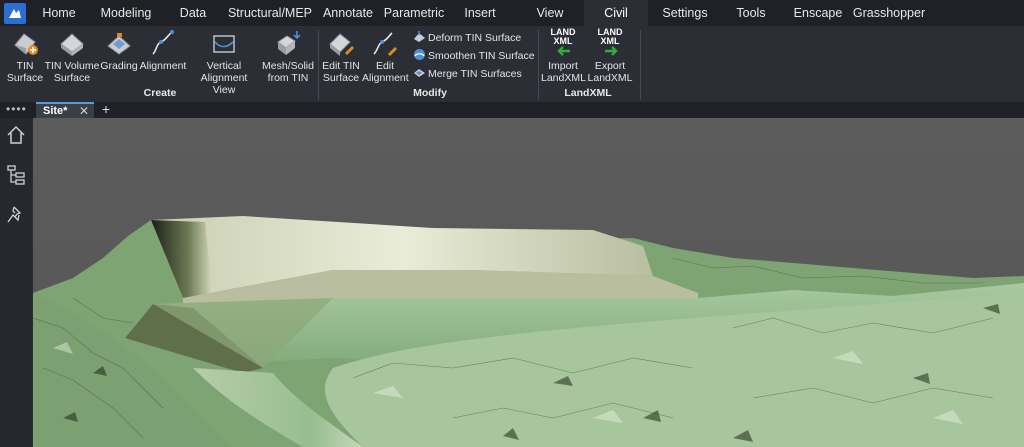 The height and width of the screenshot is (447, 1024). What do you see at coordinates (889, 13) in the screenshot?
I see `tab-grasshopper: Grasshopper` at bounding box center [889, 13].